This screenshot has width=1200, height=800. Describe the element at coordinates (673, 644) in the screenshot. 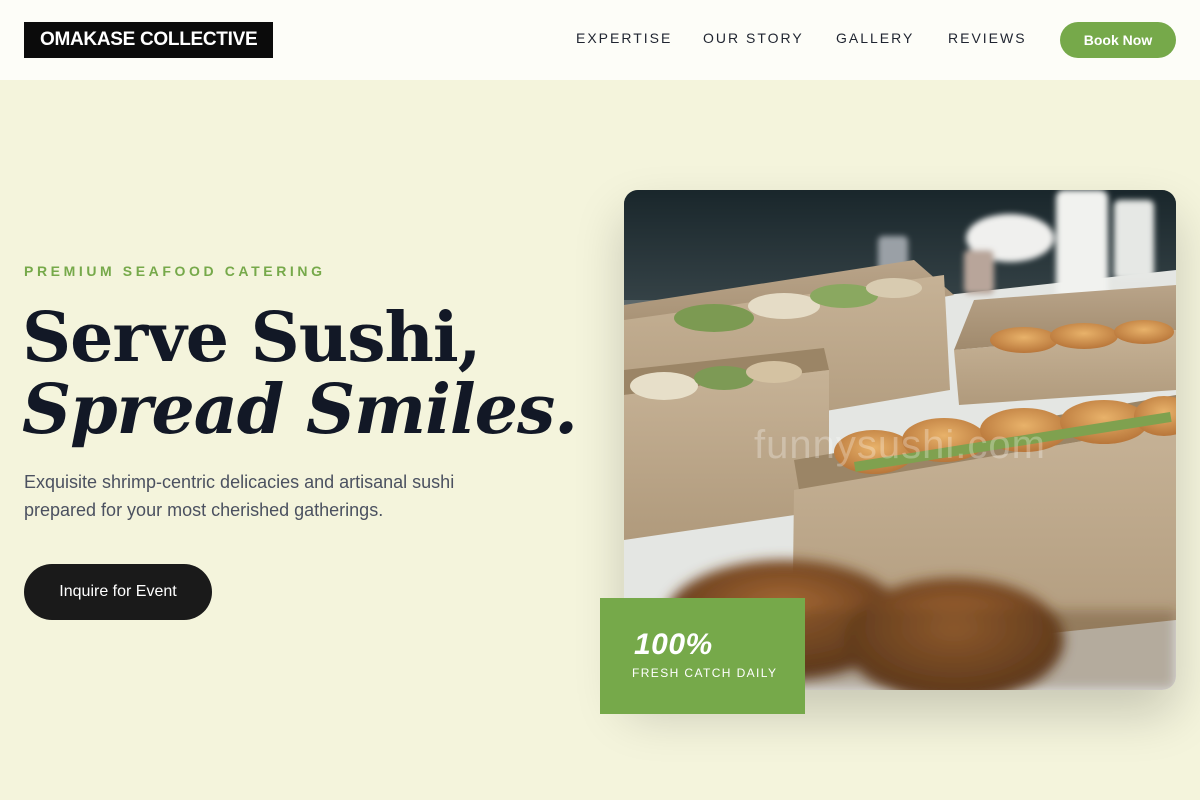

I see `stat-value: 100%` at that location.